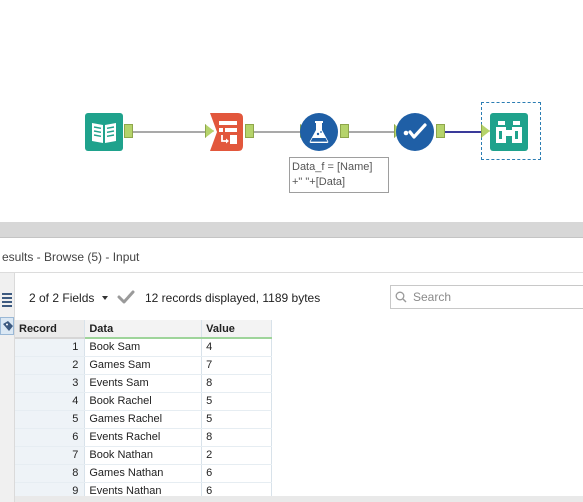 The image size is (583, 502). Describe the element at coordinates (299, 499) in the screenshot. I see `horizontal-scrollbar` at that location.